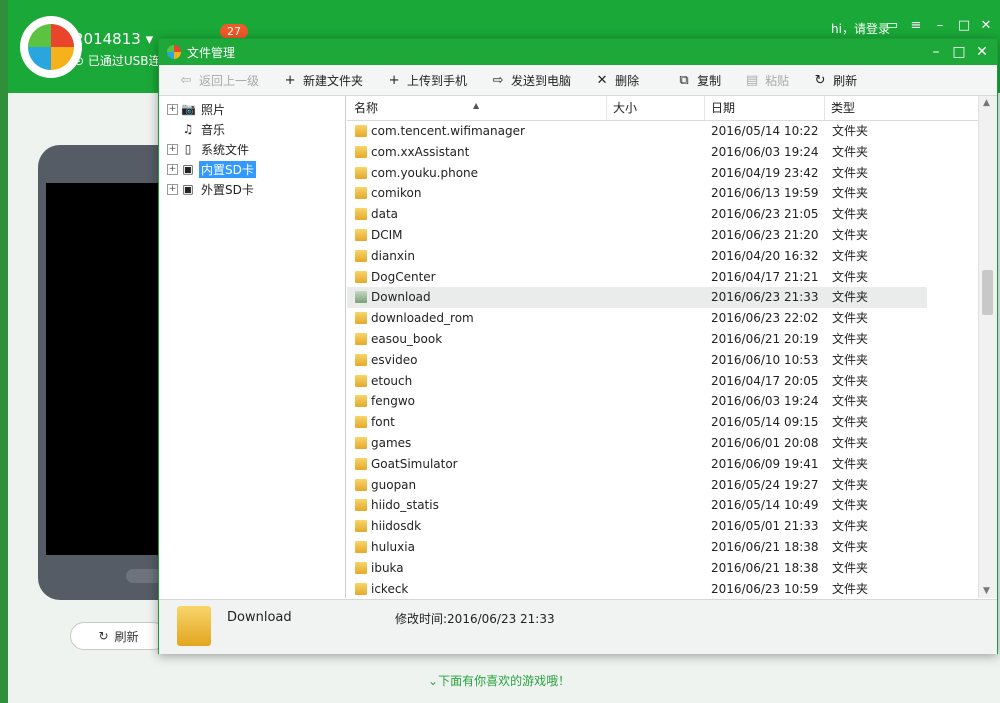  Describe the element at coordinates (150, 39) in the screenshot. I see `chevron-down-icon: ▾` at that location.